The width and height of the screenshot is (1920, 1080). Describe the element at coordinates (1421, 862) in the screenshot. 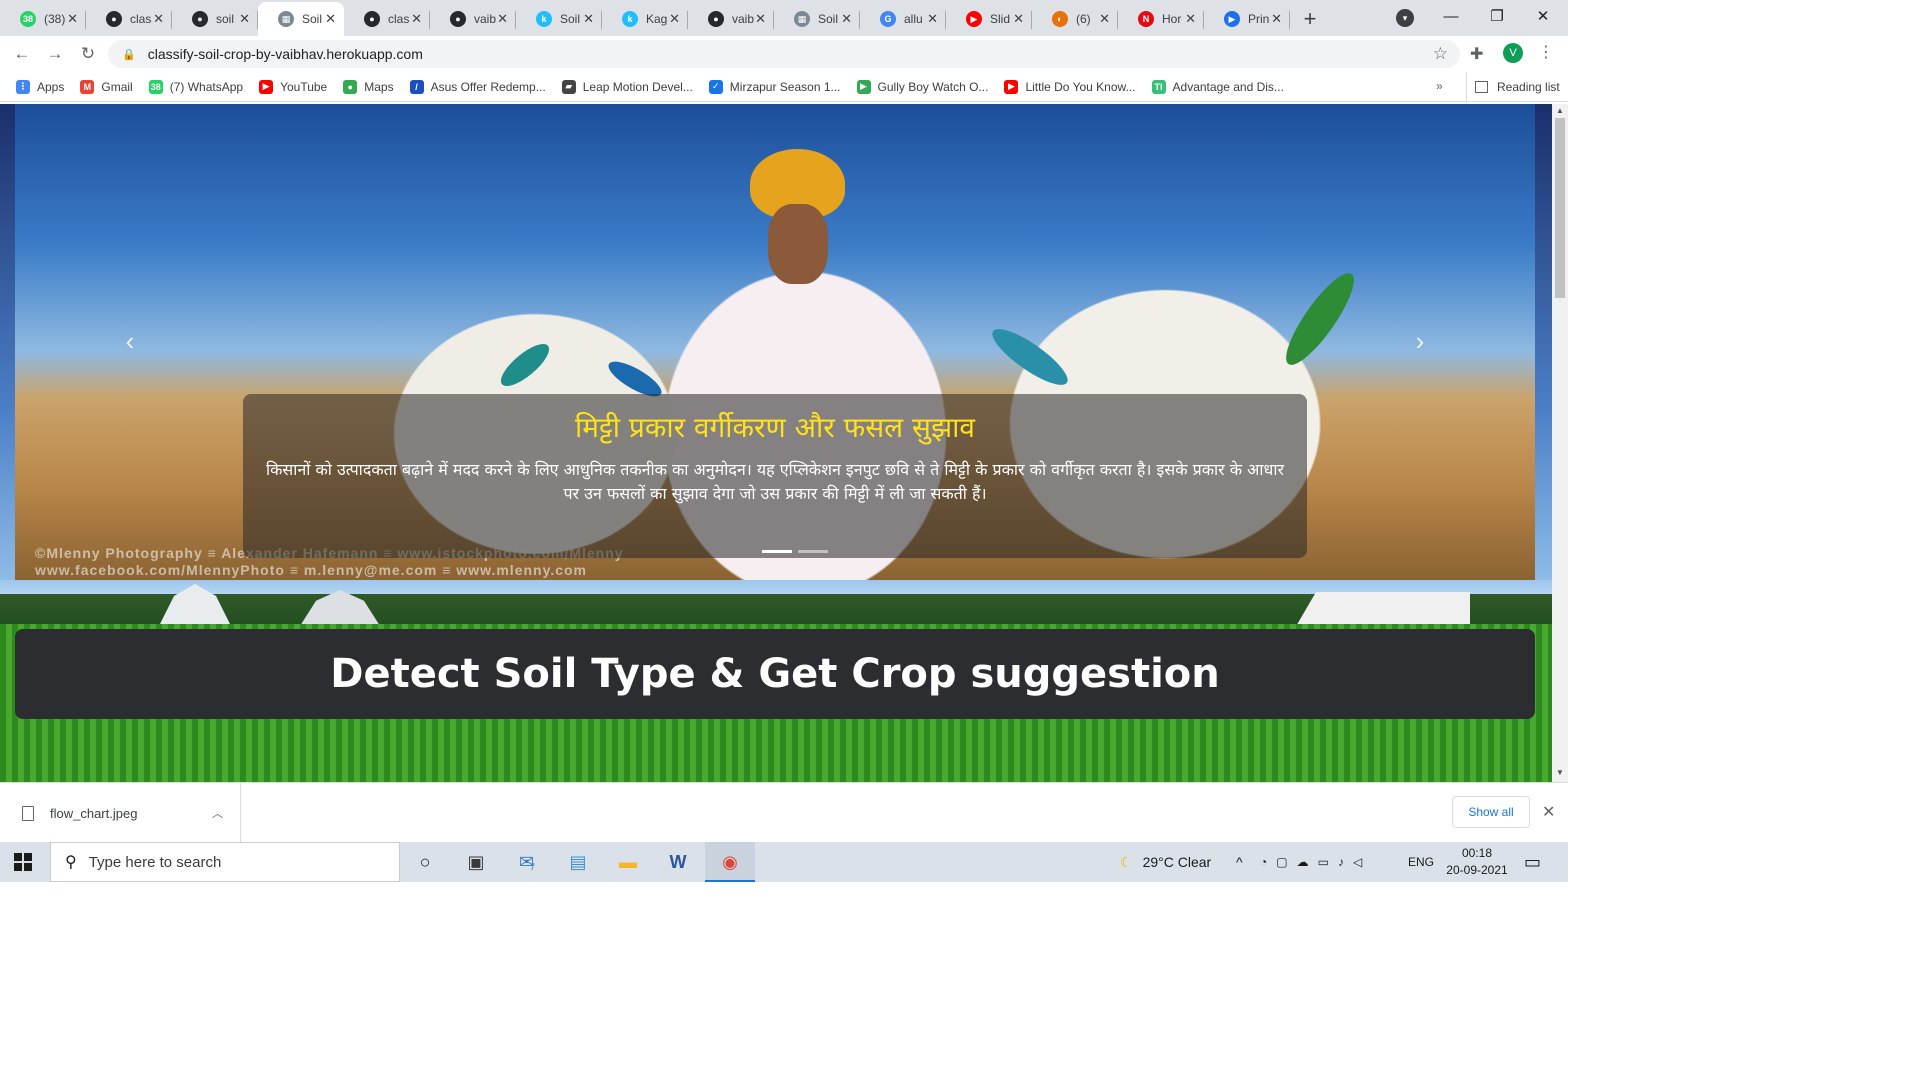

I see `language-indicator: ENG` at that location.